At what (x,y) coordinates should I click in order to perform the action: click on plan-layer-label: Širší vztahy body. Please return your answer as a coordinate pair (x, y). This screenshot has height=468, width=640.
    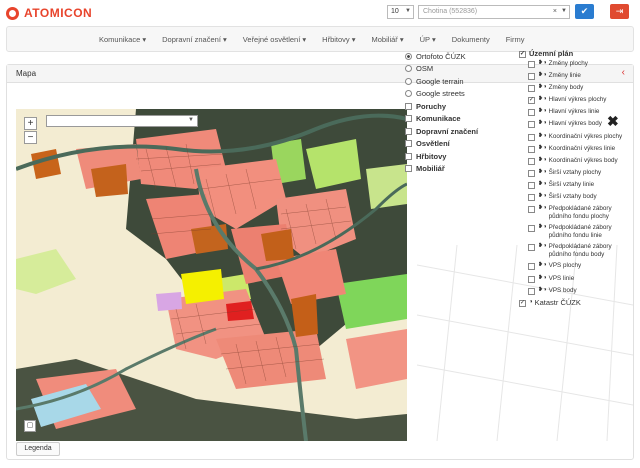
    Looking at the image, I should click on (572, 197).